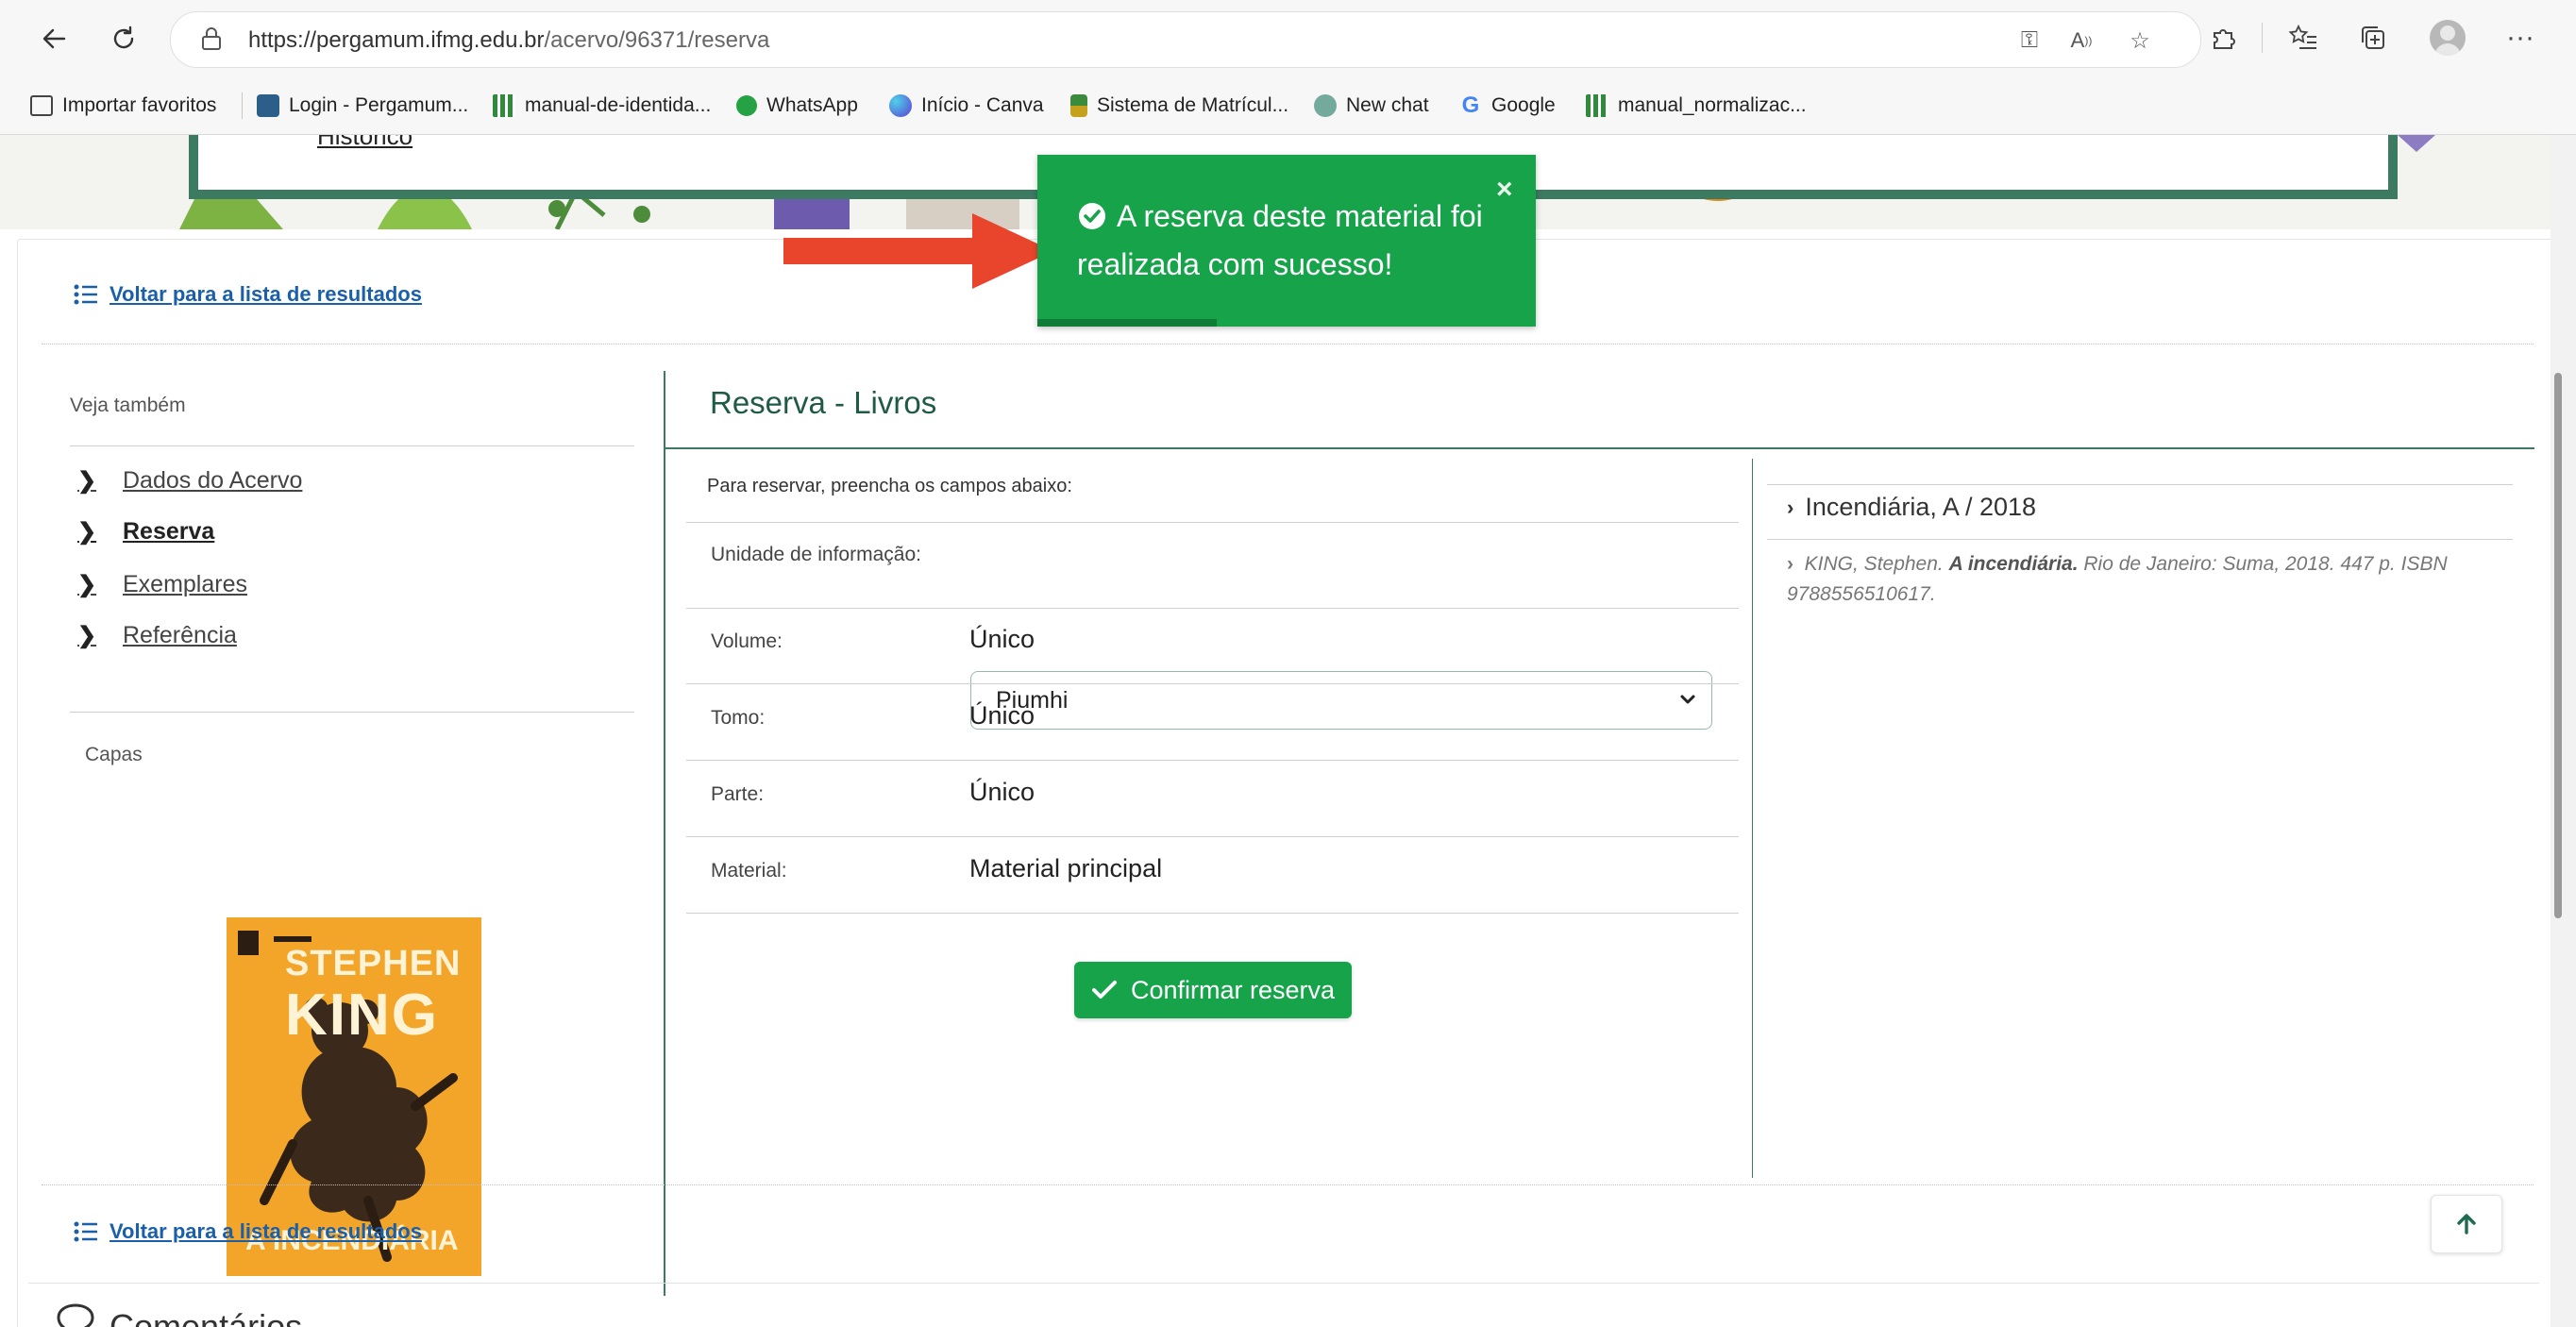  What do you see at coordinates (2030, 40) in the screenshot?
I see `key-icon: ⚿` at bounding box center [2030, 40].